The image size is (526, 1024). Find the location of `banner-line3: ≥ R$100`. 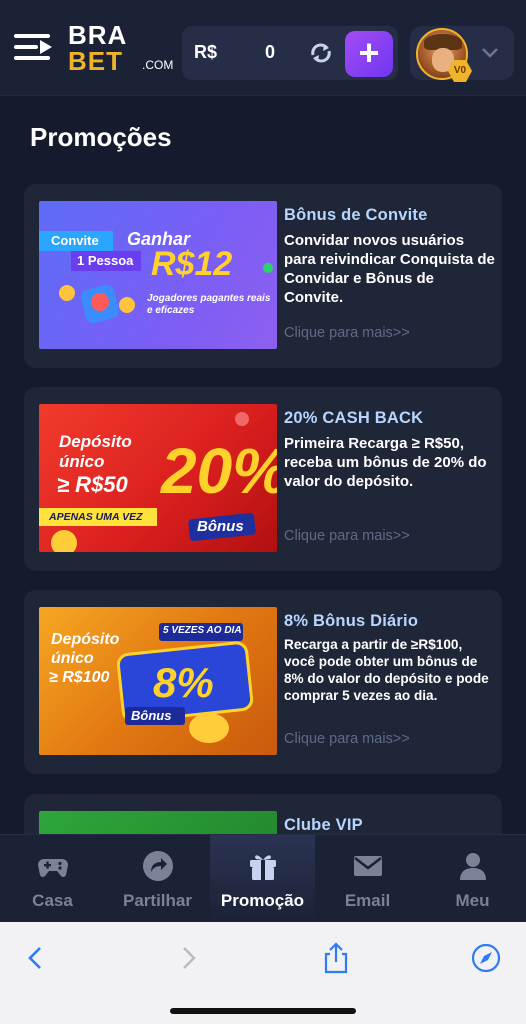

banner-line3: ≥ R$100 is located at coordinates (79, 677).